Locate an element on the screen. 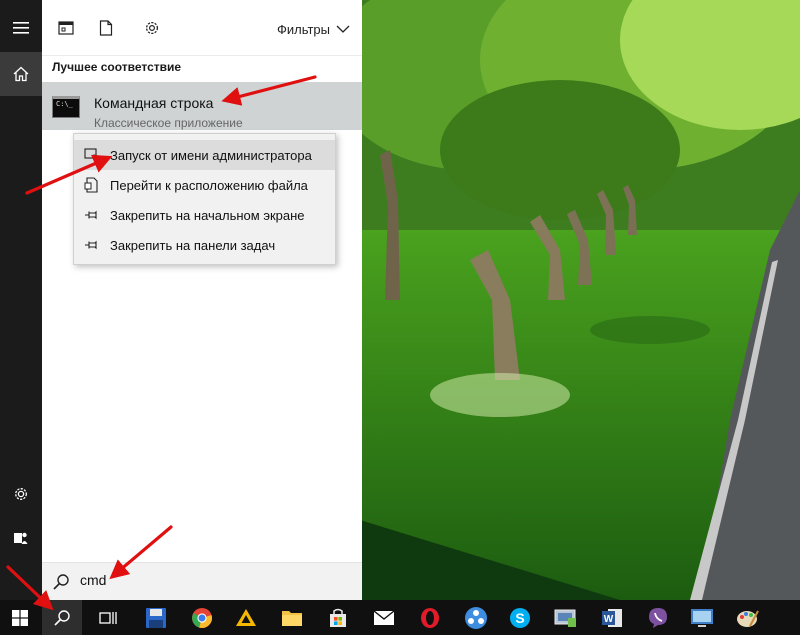 The width and height of the screenshot is (800, 635). home-icon is located at coordinates (21, 74).